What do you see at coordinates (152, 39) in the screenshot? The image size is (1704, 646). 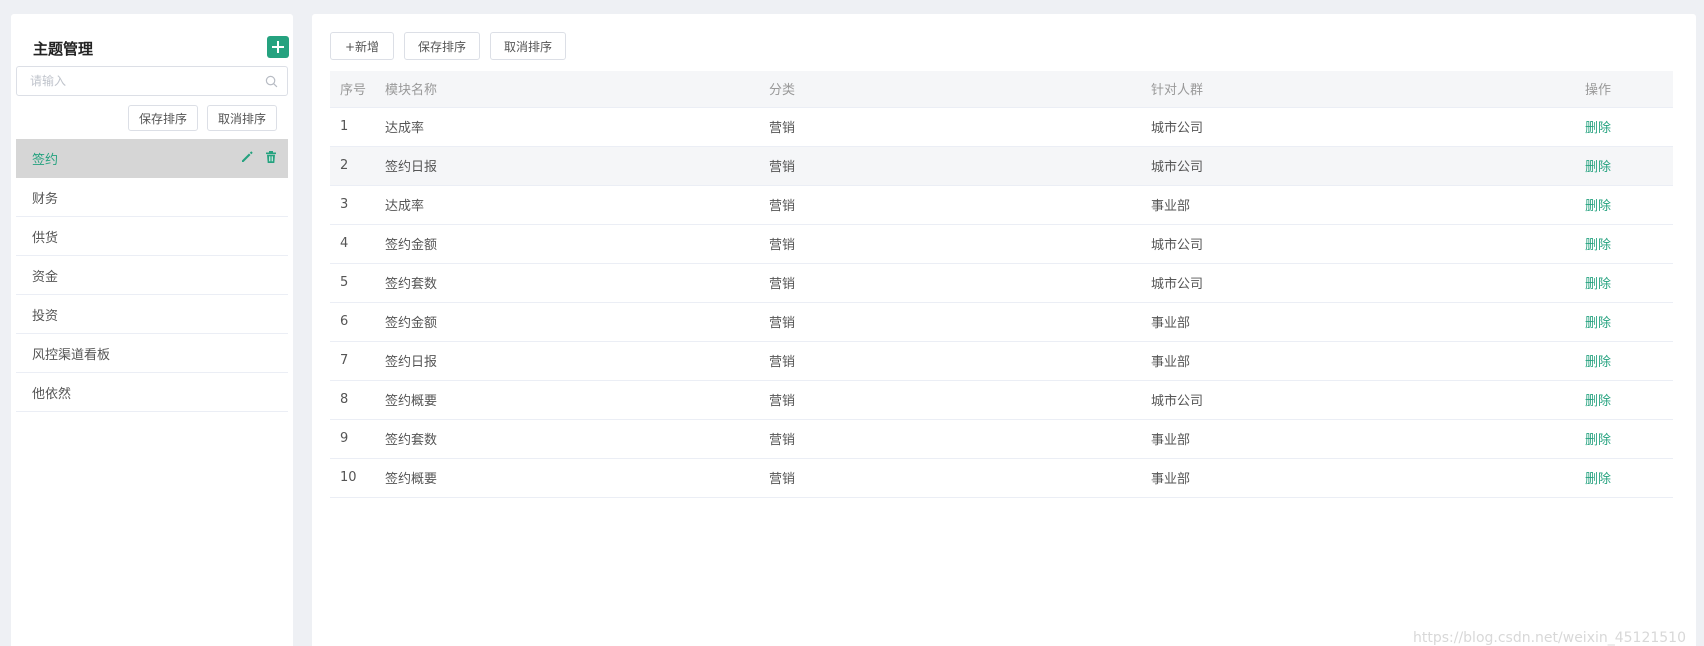 I see `sidebar-header: 主题管理` at bounding box center [152, 39].